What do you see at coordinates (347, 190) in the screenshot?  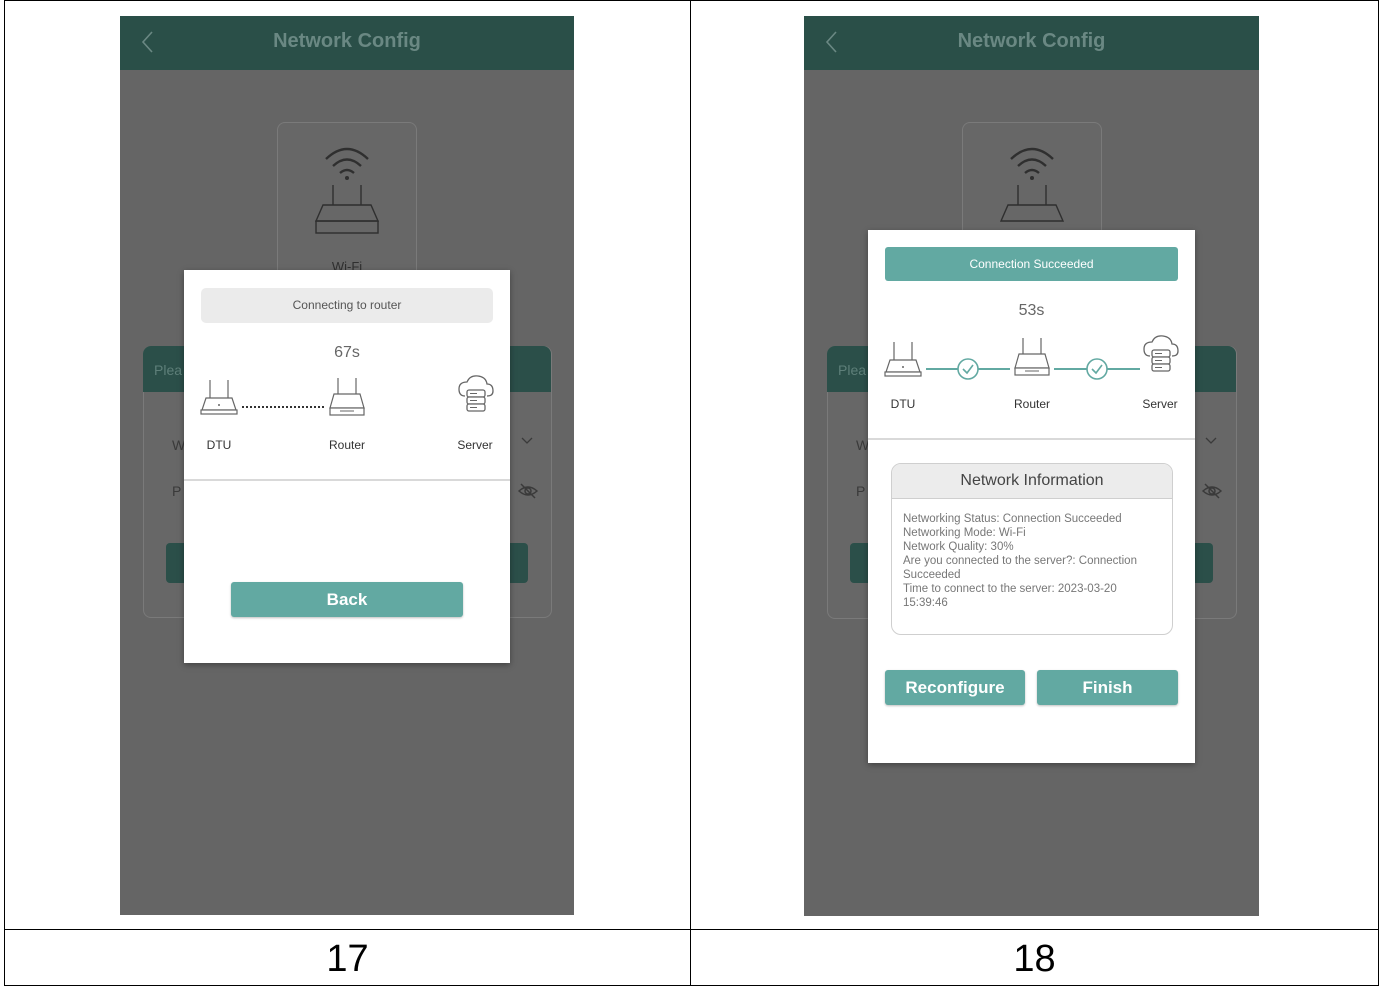 I see `wifi-router-icon` at bounding box center [347, 190].